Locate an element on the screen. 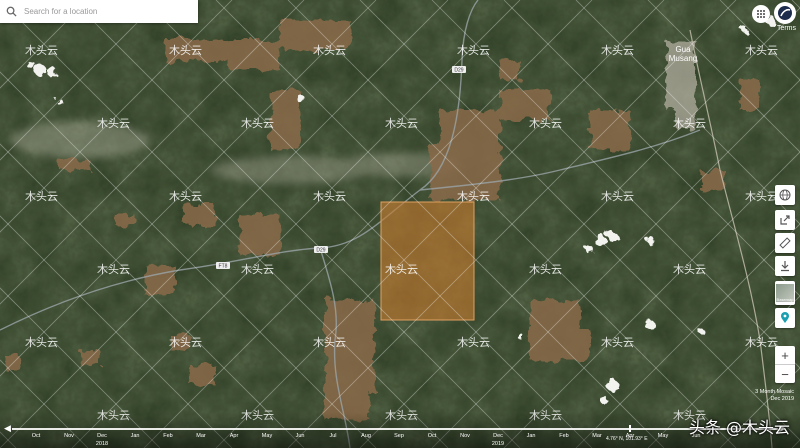 The width and height of the screenshot is (800, 448). timeline-month: Jul is located at coordinates (332, 436).